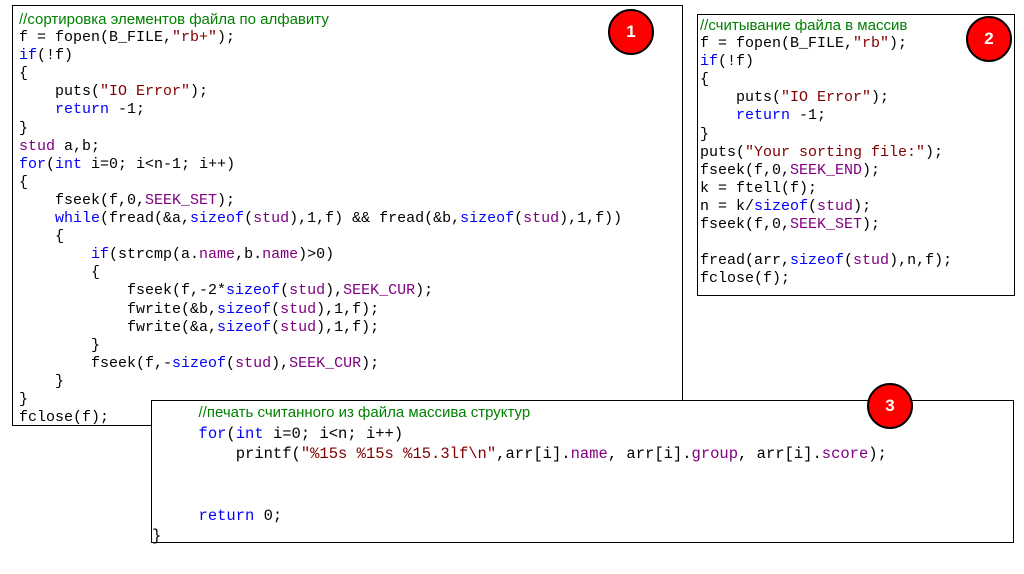 The width and height of the screenshot is (1024, 574). Describe the element at coordinates (519, 536) in the screenshot. I see `code-line: }` at that location.